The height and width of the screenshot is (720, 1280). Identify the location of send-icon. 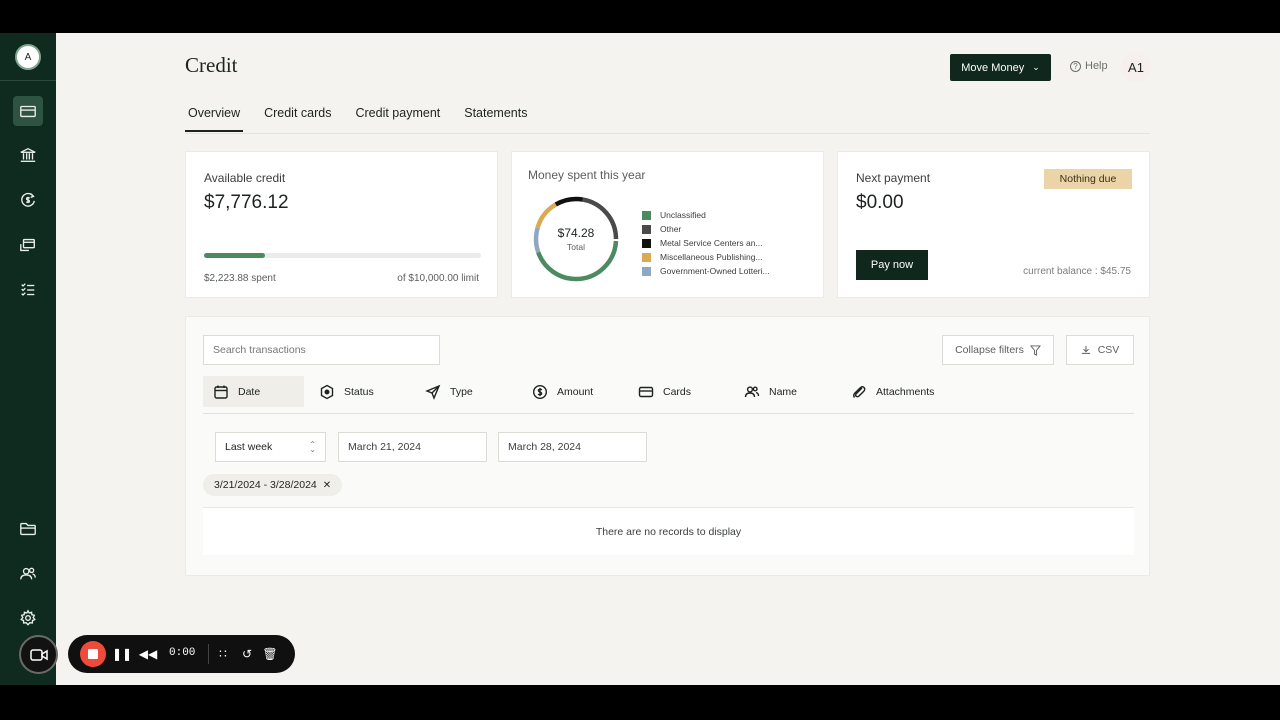
(433, 392).